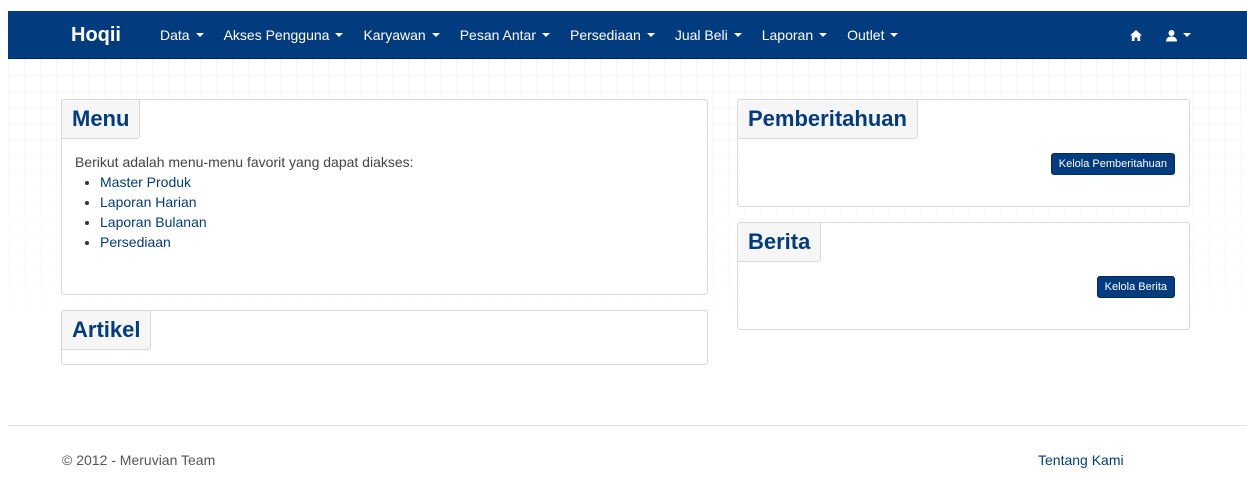  What do you see at coordinates (605, 35) in the screenshot?
I see `nav-item-label: Persediaan` at bounding box center [605, 35].